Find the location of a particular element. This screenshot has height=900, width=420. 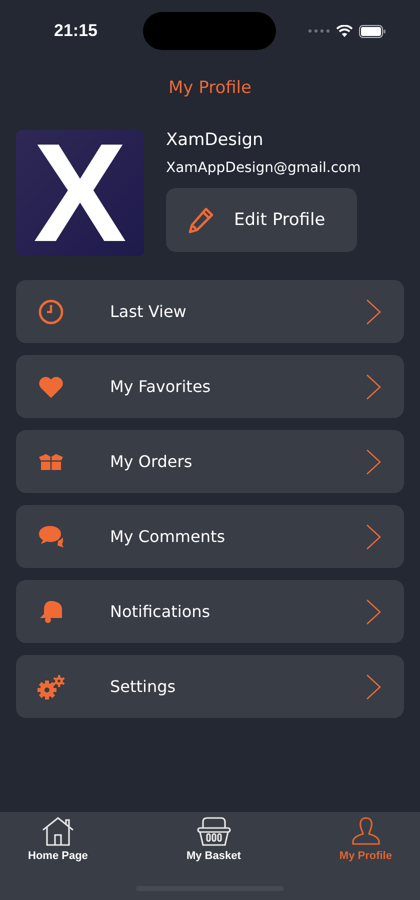

heart-icon is located at coordinates (51, 387).